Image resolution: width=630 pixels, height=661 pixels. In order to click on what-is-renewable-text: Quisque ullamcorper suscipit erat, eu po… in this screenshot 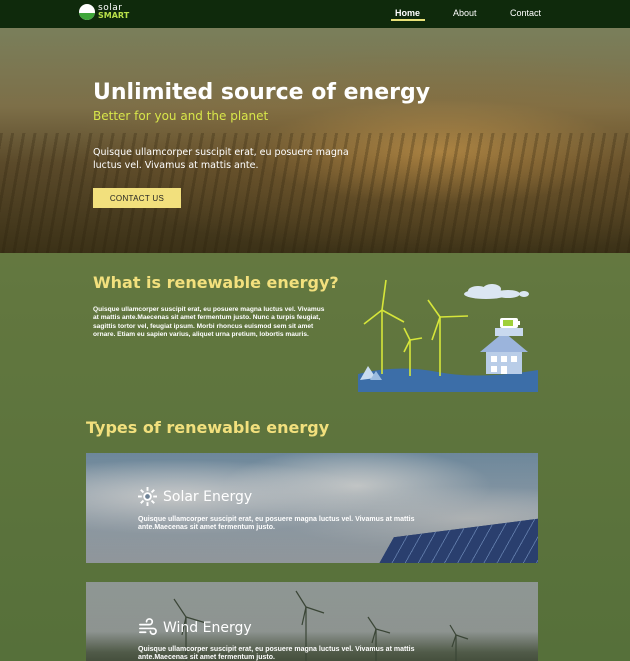, I will do `click(209, 322)`.